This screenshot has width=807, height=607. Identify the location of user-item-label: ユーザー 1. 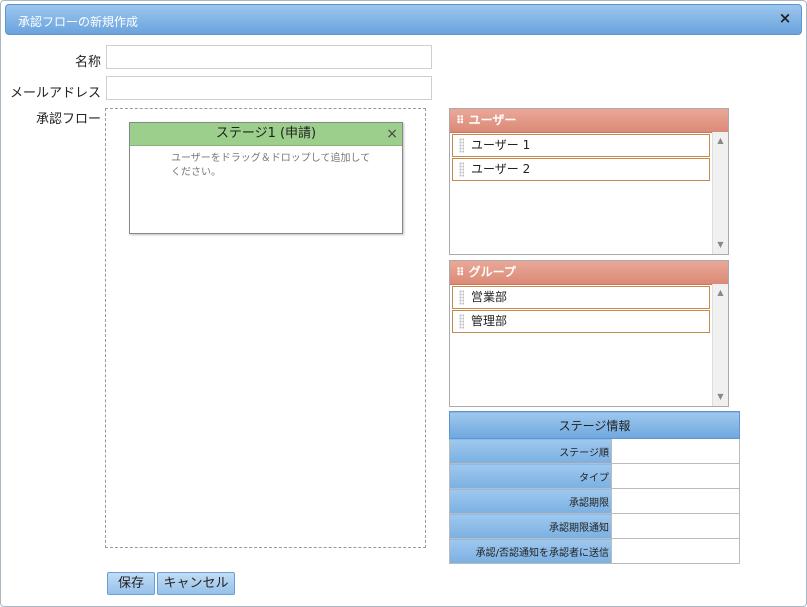
(501, 145).